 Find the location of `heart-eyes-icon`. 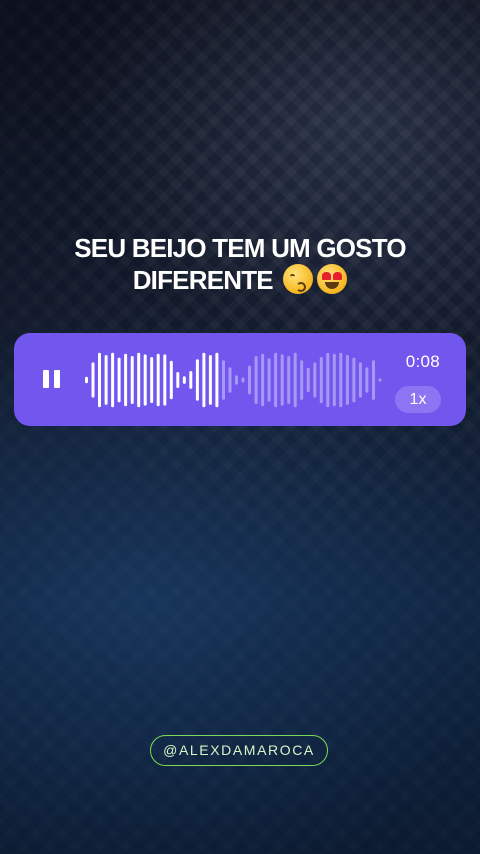

heart-eyes-icon is located at coordinates (332, 279).